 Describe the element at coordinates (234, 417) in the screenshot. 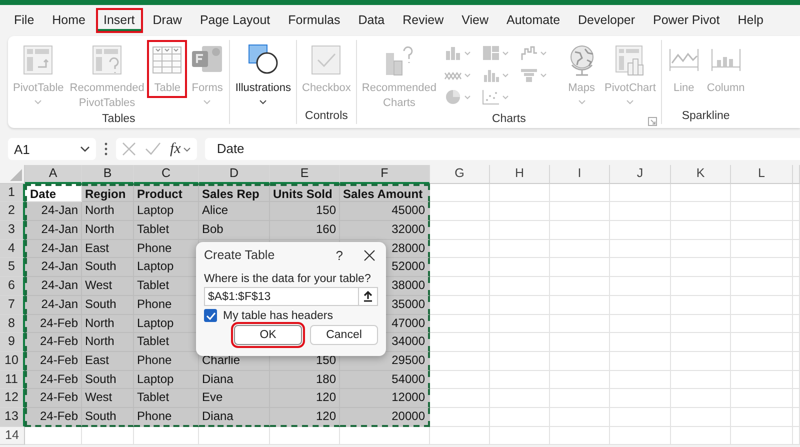

I see `table-cell: Diana` at that location.